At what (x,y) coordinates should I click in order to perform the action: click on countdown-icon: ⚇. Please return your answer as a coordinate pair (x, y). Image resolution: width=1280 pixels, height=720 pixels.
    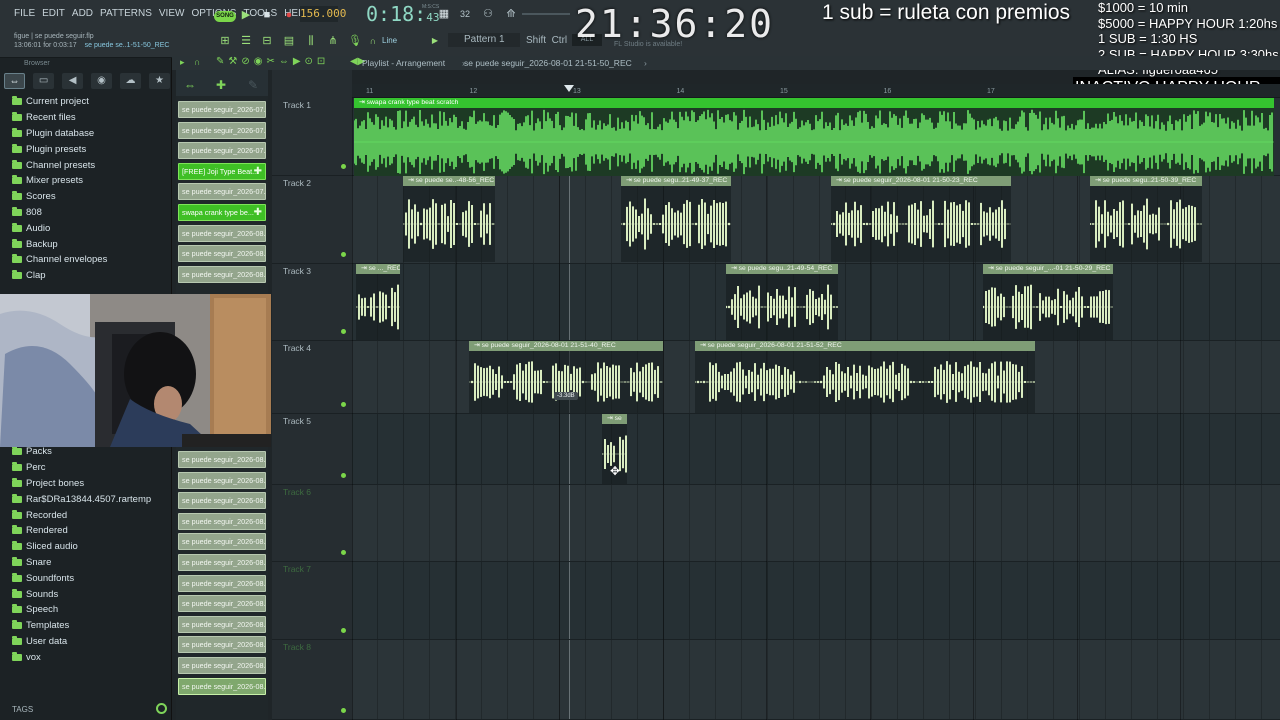
    Looking at the image, I should click on (488, 14).